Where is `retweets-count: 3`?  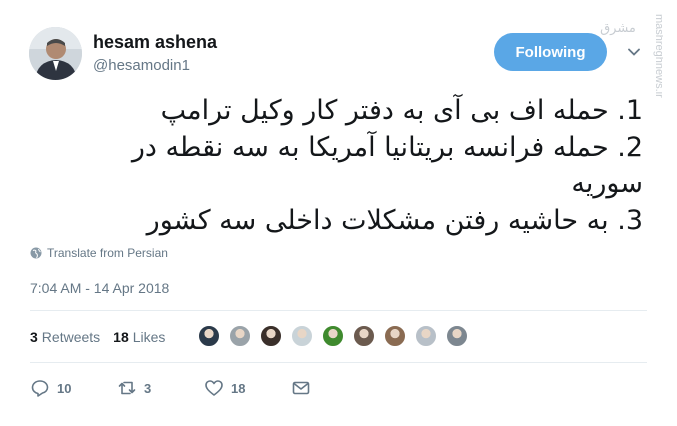 retweets-count: 3 is located at coordinates (34, 337).